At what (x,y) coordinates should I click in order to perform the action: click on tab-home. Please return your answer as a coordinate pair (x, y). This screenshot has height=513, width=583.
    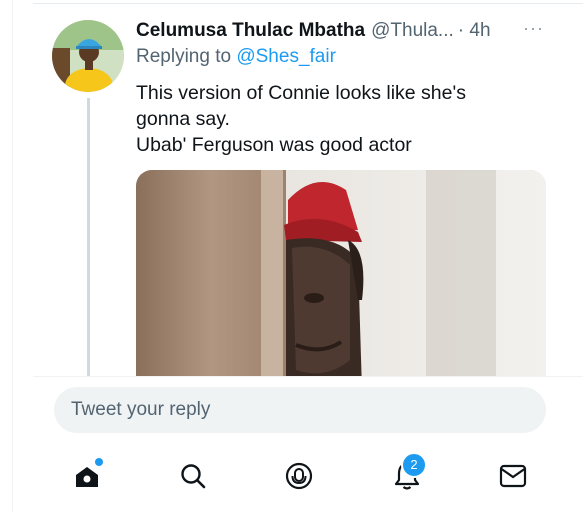
    Looking at the image, I should click on (87, 476).